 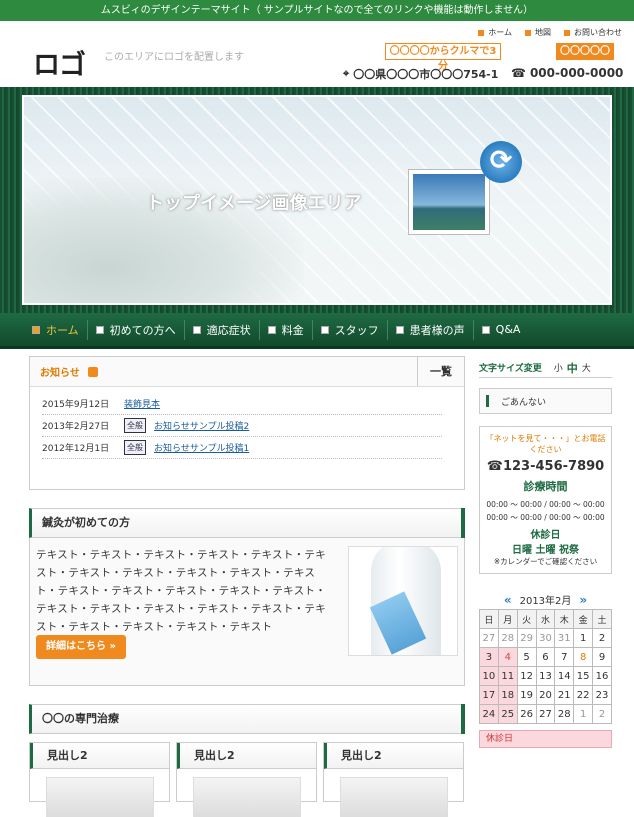 I want to click on details-button: 詳細はこちら », so click(x=81, y=647).